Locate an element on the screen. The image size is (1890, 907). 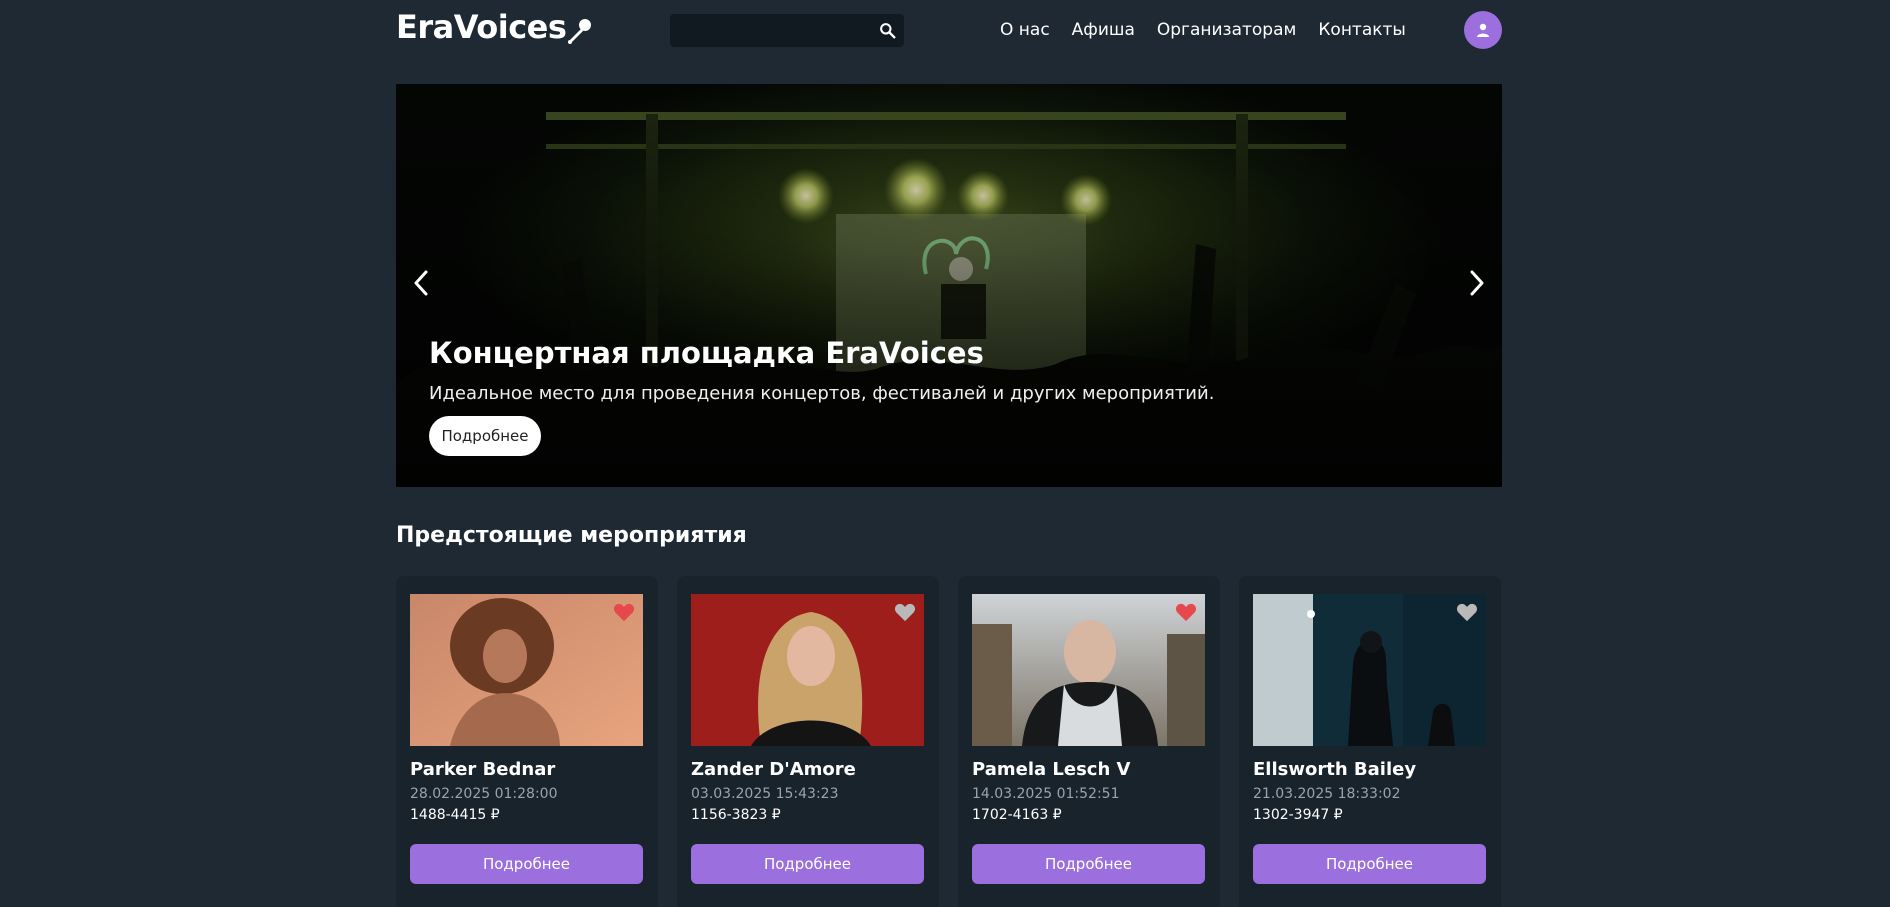
event-date: 03.03.2025 15:43:23 is located at coordinates (765, 794).